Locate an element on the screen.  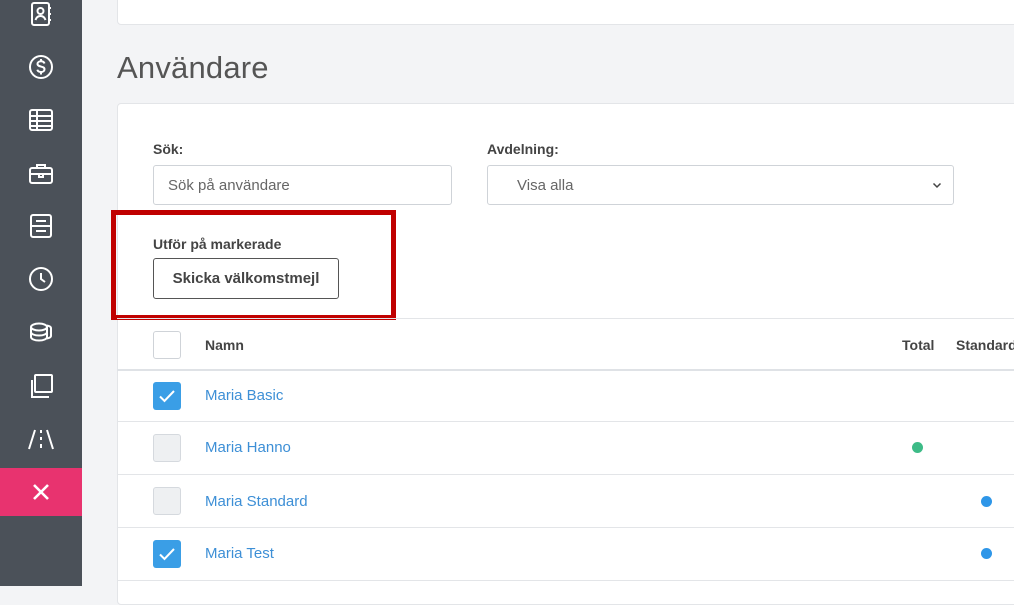
dollar-icon is located at coordinates (41, 67).